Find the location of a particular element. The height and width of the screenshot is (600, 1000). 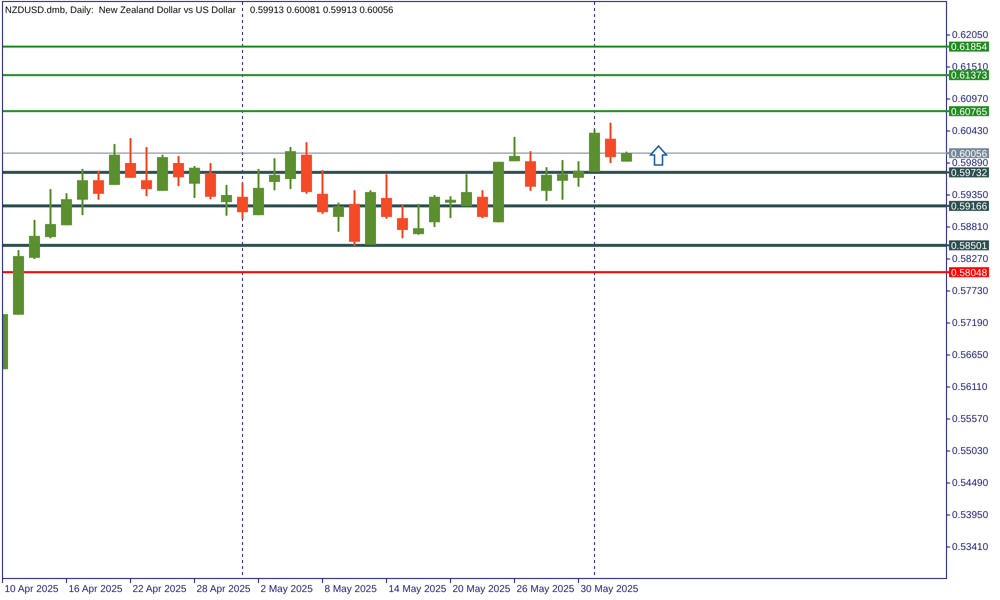

date-label: 10 Apr 2025 is located at coordinates (31, 589).